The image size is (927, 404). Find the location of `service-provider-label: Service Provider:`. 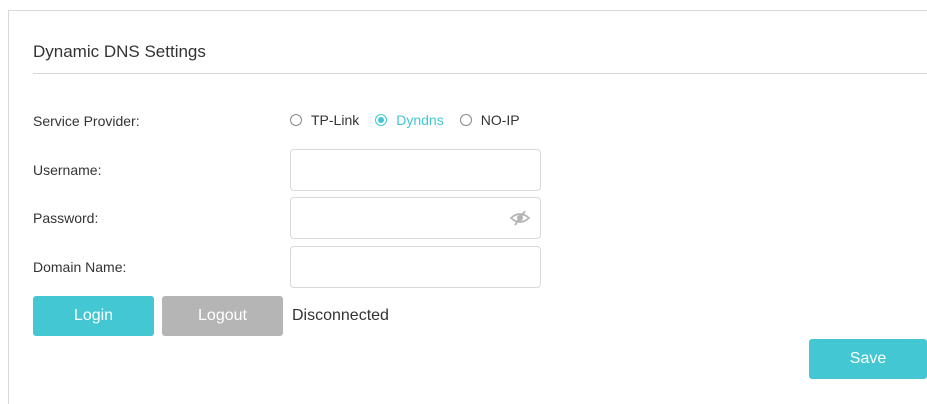

service-provider-label: Service Provider: is located at coordinates (86, 121).